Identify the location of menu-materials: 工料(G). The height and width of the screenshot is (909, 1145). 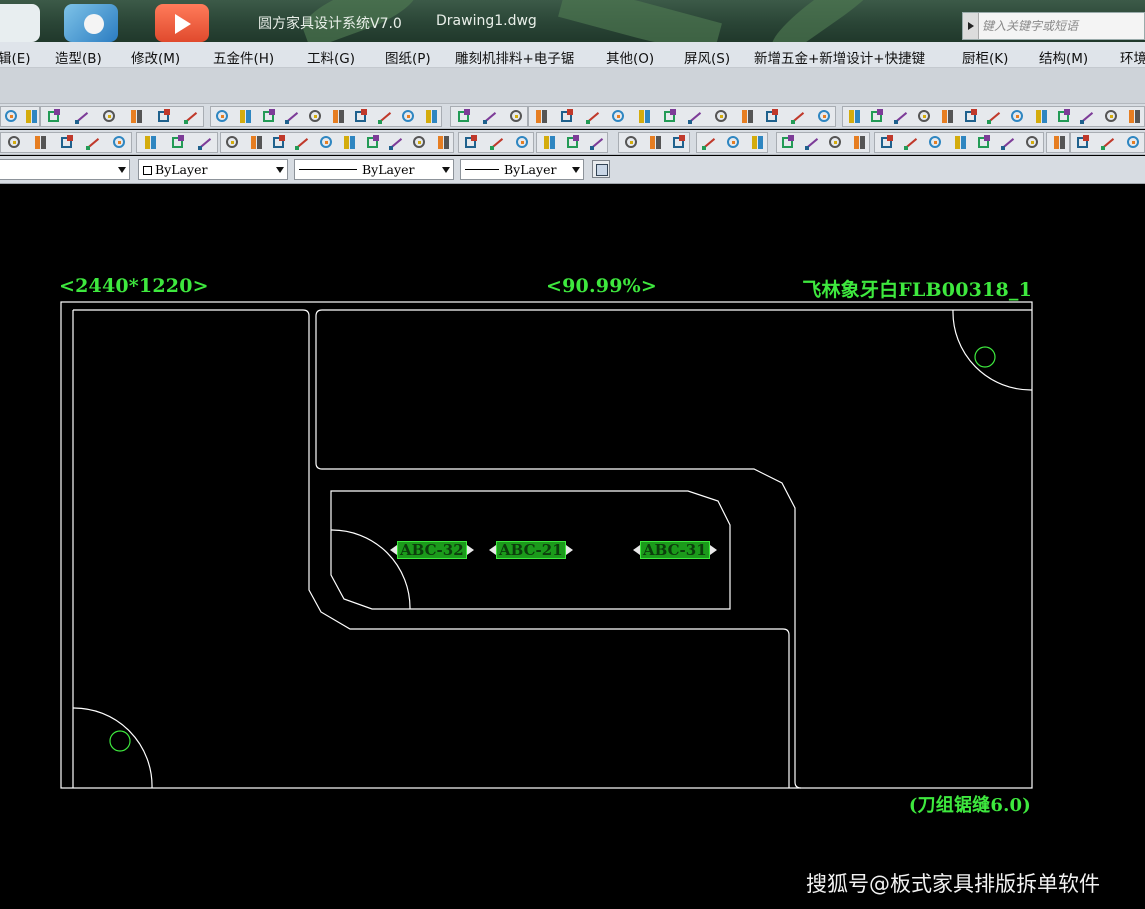
(331, 57).